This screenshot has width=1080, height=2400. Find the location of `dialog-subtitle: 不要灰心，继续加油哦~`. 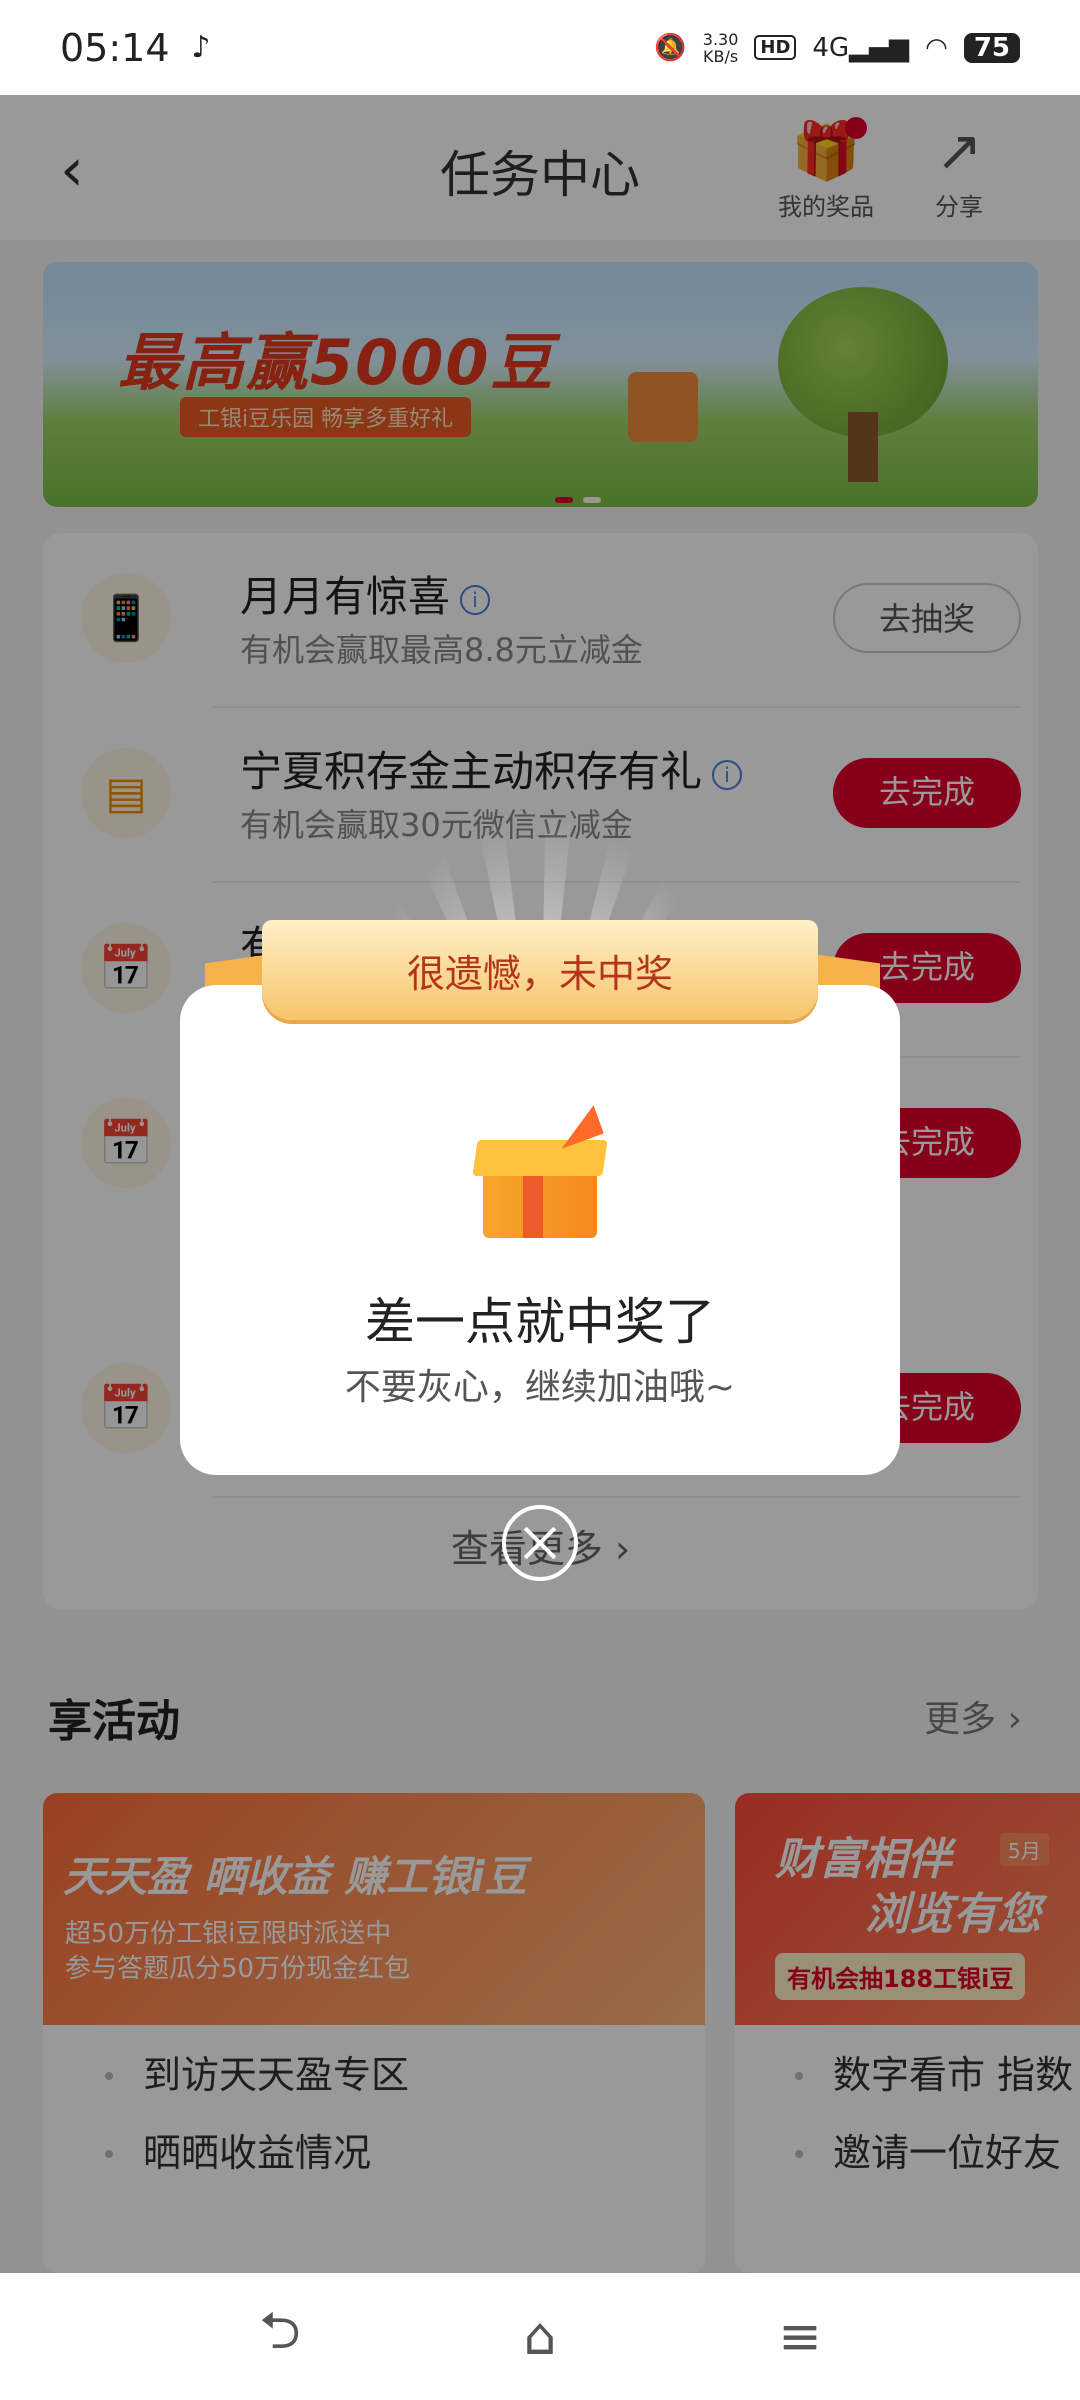

dialog-subtitle: 不要灰心，继续加油哦~ is located at coordinates (540, 1387).